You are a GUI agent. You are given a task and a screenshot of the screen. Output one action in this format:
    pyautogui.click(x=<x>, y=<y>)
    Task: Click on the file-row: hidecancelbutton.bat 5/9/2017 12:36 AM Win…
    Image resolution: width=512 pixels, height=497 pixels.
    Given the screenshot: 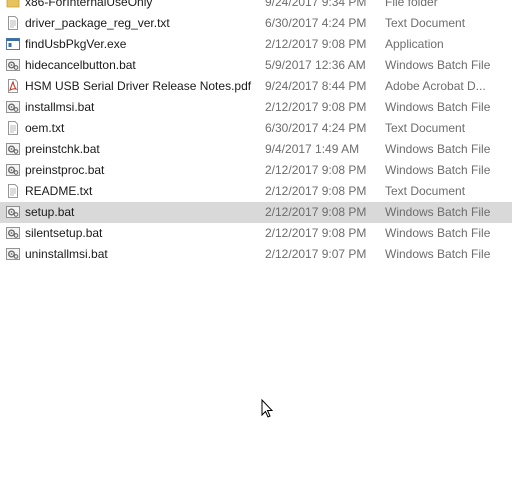 What is the action you would take?
    pyautogui.click(x=256, y=65)
    